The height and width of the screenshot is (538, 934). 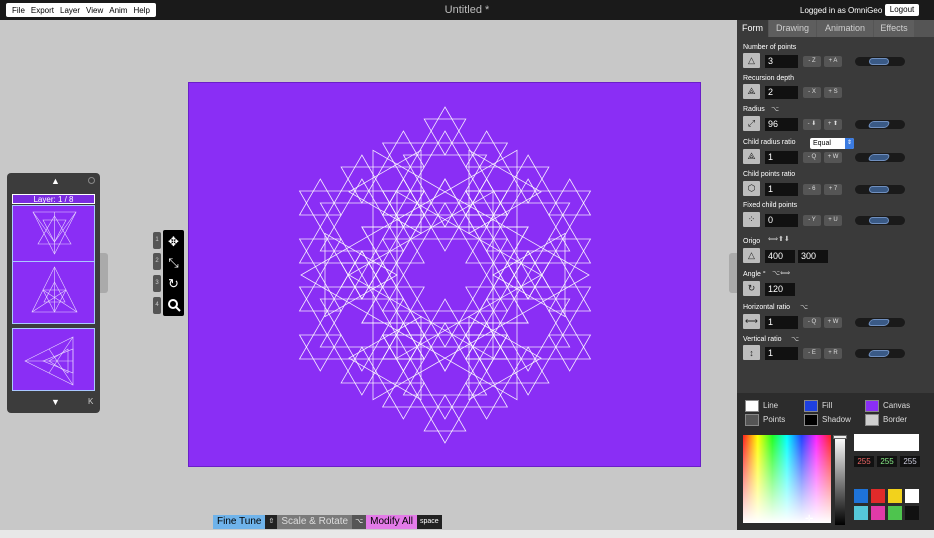 What do you see at coordinates (880, 124) in the screenshot?
I see `radius-slider` at bounding box center [880, 124].